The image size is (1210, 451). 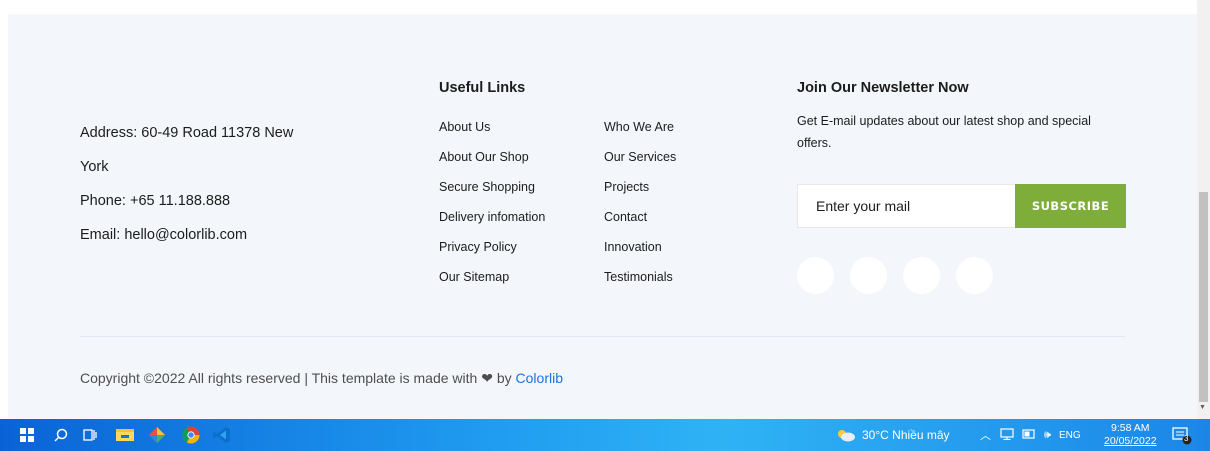 What do you see at coordinates (155, 201) in the screenshot?
I see `phone: Phone: +65 11.188.888` at bounding box center [155, 201].